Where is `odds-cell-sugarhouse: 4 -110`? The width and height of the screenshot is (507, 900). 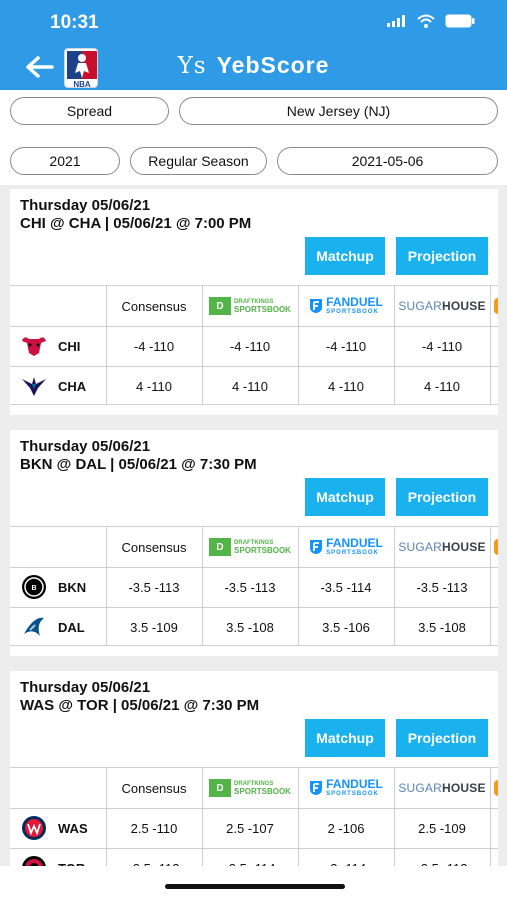
odds-cell-sugarhouse: 4 -110 is located at coordinates (442, 385).